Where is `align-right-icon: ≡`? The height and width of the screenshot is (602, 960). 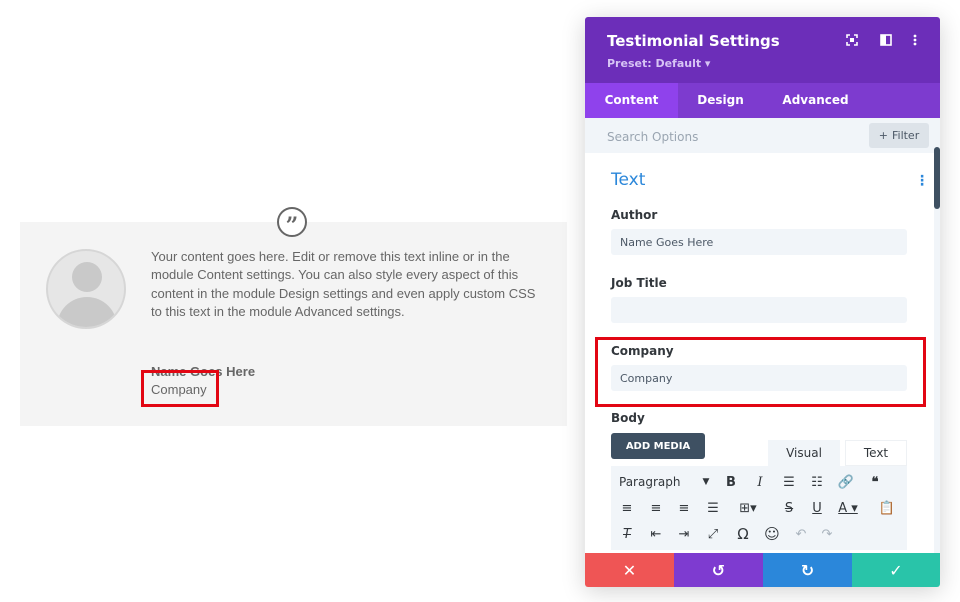 align-right-icon: ≡ is located at coordinates (684, 508).